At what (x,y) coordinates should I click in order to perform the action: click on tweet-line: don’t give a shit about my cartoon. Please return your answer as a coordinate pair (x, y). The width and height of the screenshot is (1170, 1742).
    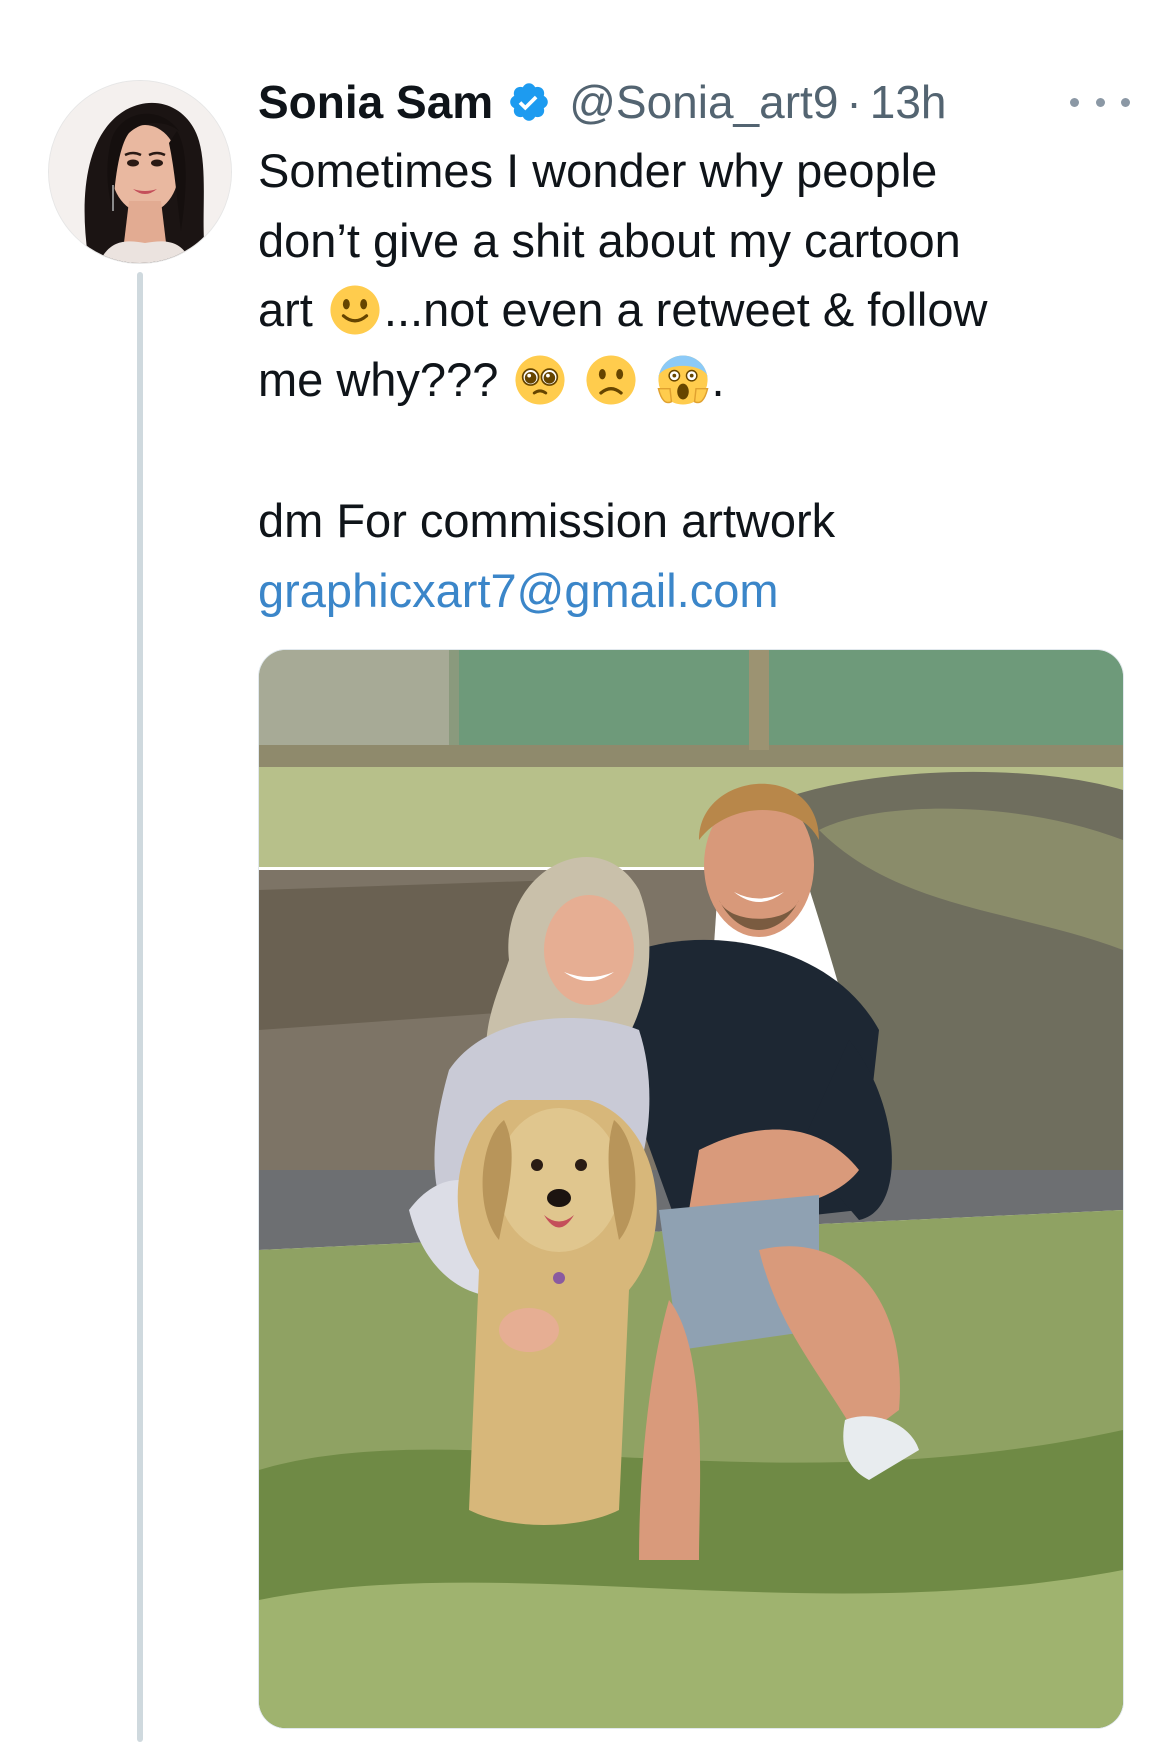
    Looking at the image, I should click on (609, 240).